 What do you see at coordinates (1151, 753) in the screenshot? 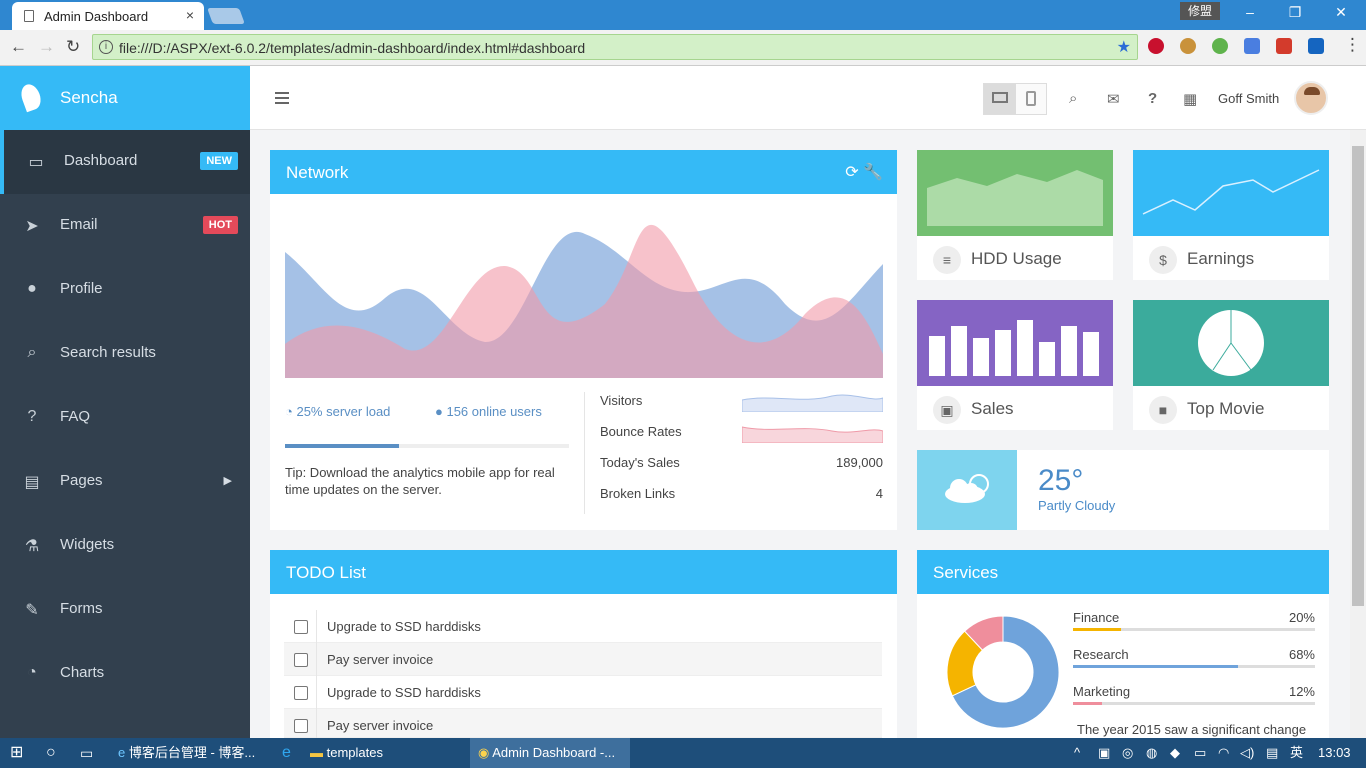
I see `tray-app-icon: ◍` at bounding box center [1151, 753].